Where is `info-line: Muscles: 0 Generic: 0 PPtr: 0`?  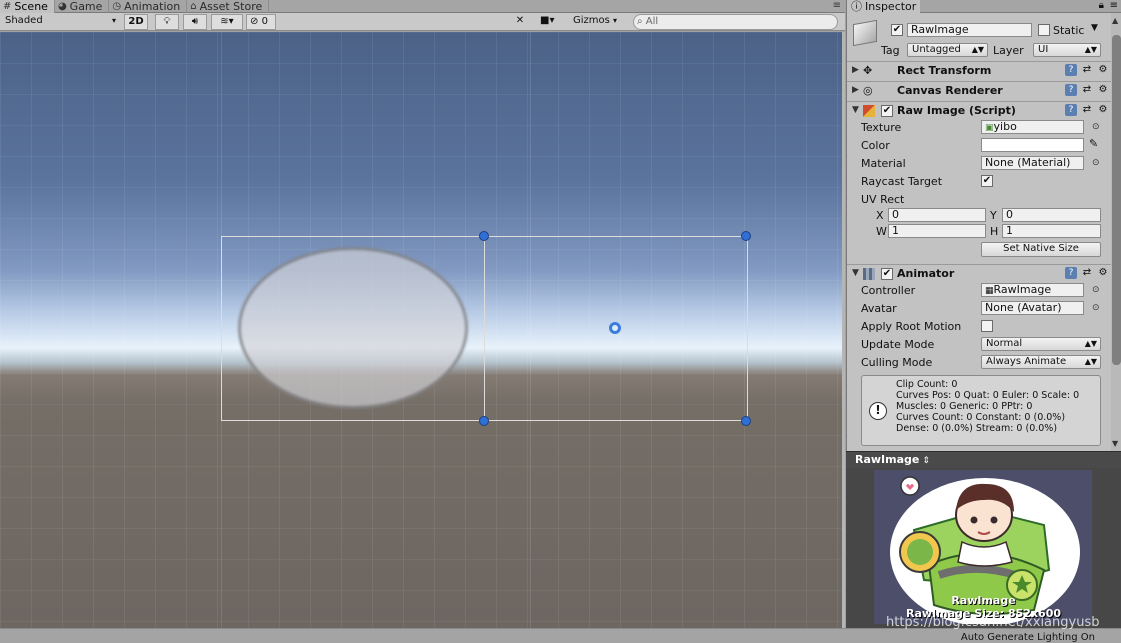
info-line: Muscles: 0 Generic: 0 PPtr: 0 is located at coordinates (964, 406).